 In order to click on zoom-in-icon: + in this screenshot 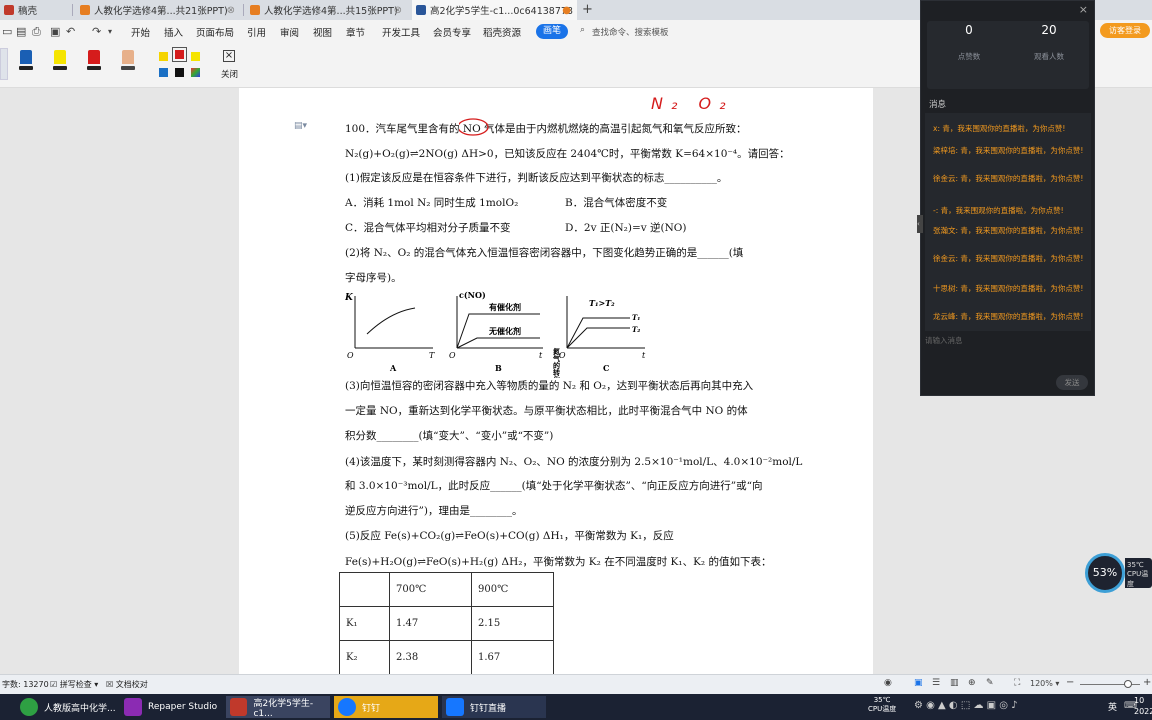, I will do `click(1147, 682)`.